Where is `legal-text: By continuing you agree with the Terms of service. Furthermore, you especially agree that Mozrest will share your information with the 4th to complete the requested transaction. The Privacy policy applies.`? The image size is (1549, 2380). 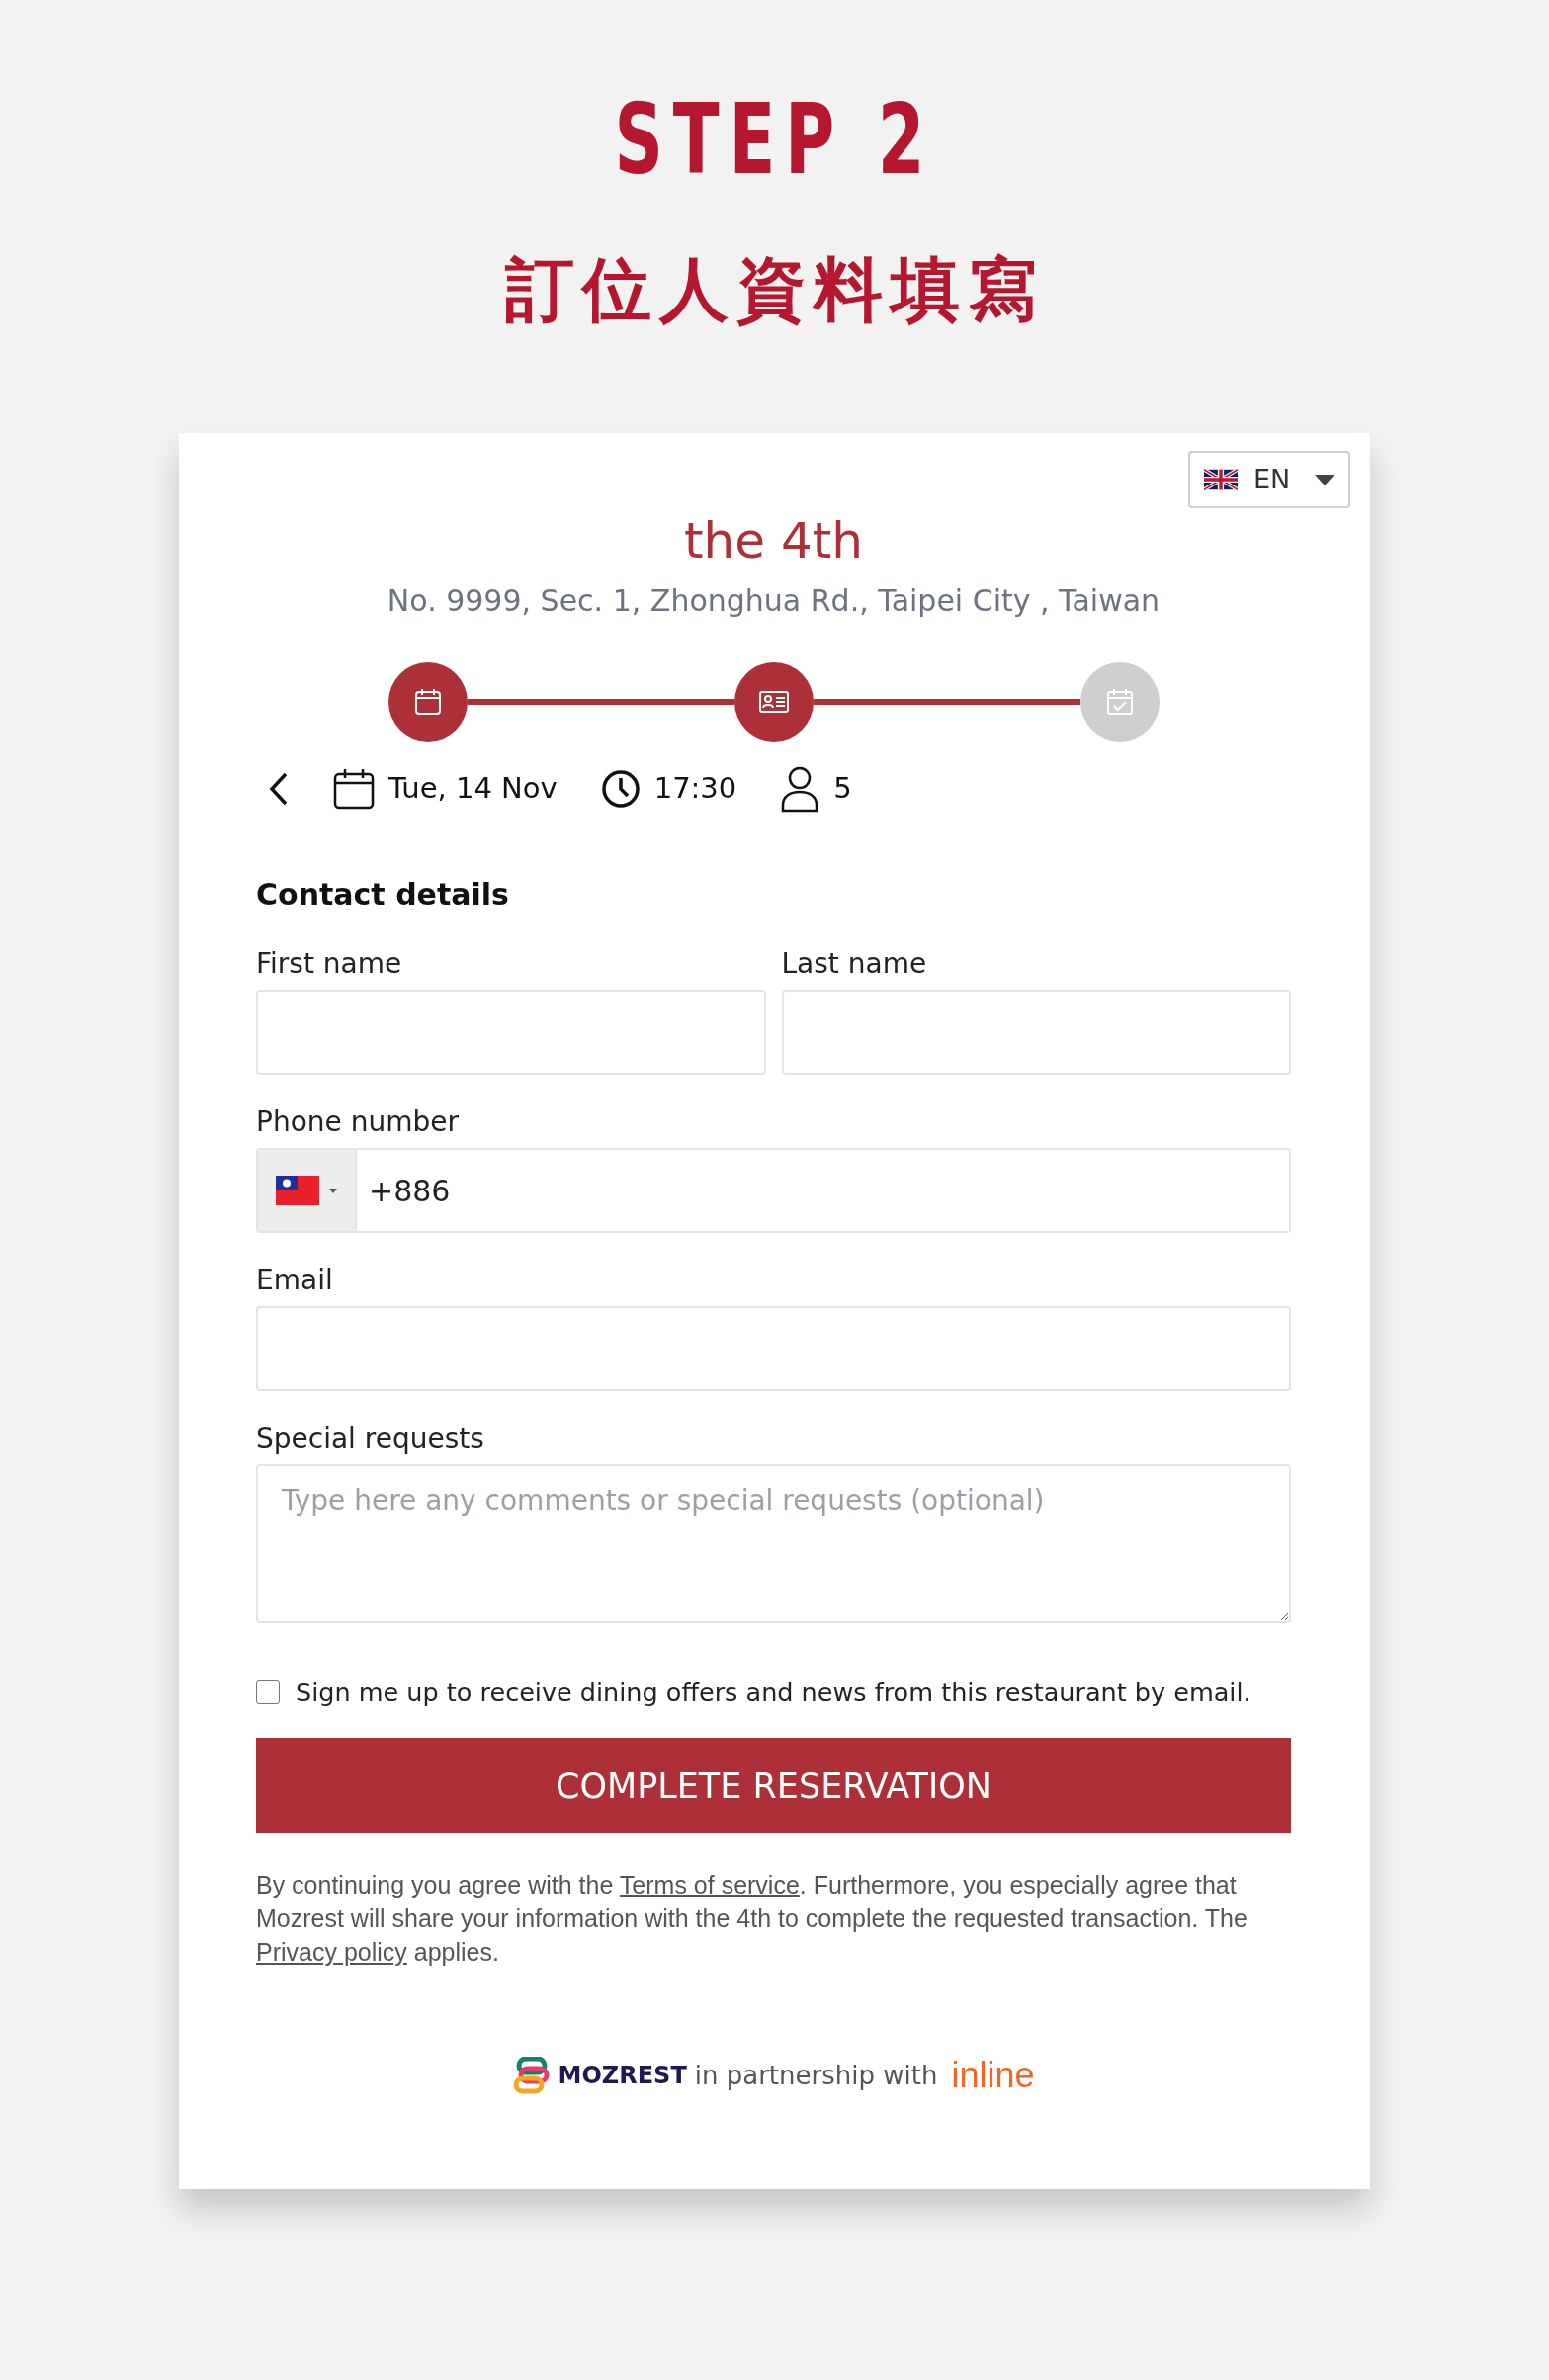
legal-text: By continuing you agree with the Terms of service. Furthermore, you especially agree that Mozrest will share your information with the 4th to complete the requested transaction. The Privacy policy applies. is located at coordinates (752, 1919).